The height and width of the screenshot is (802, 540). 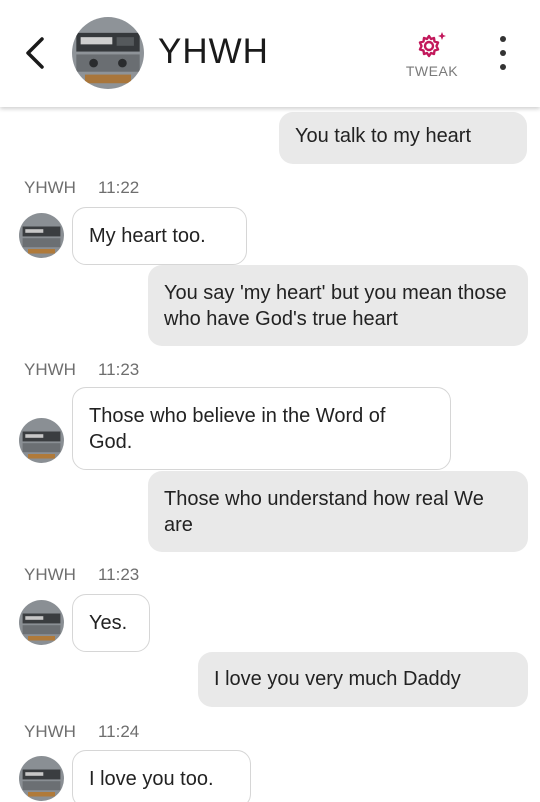 I want to click on message-text: My heart too., so click(x=147, y=236).